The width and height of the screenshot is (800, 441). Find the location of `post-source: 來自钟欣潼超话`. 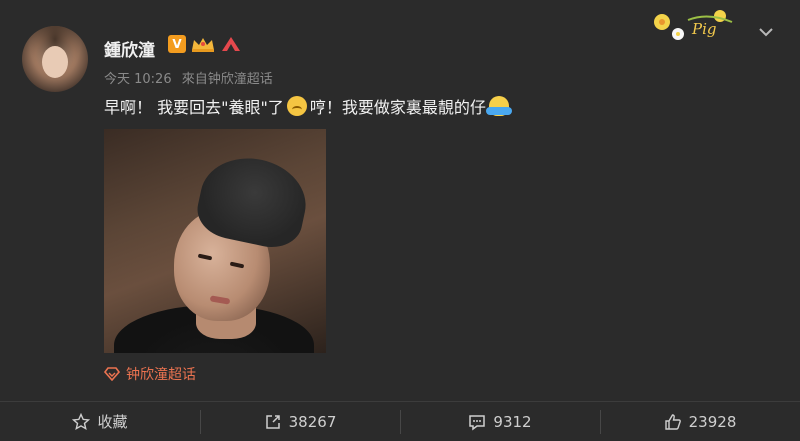

post-source: 來自钟欣潼超话 is located at coordinates (227, 79).